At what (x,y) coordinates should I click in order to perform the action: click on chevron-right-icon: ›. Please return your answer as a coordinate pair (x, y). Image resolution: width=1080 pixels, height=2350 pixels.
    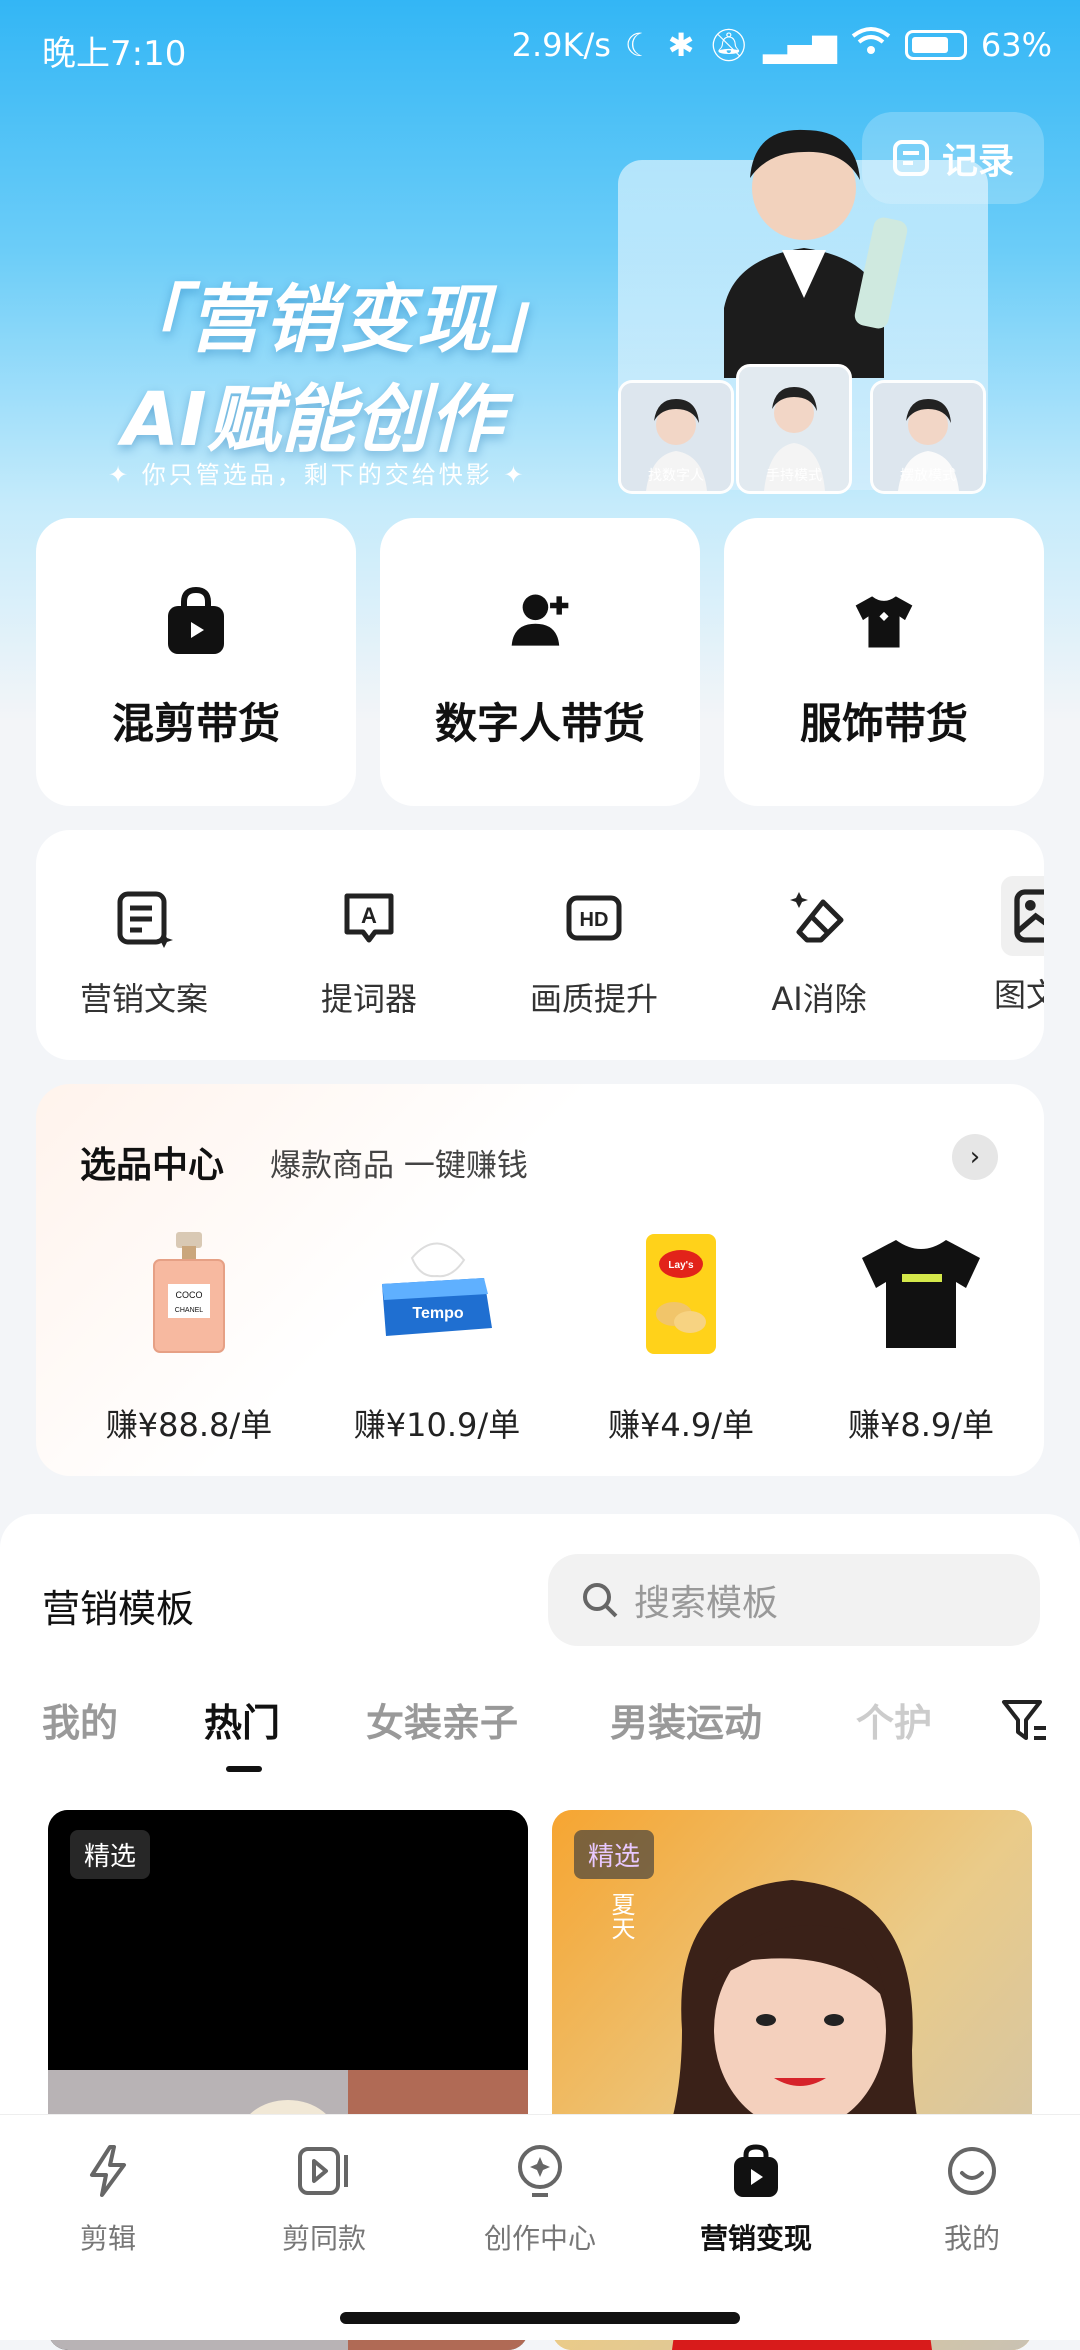
    Looking at the image, I should click on (975, 1157).